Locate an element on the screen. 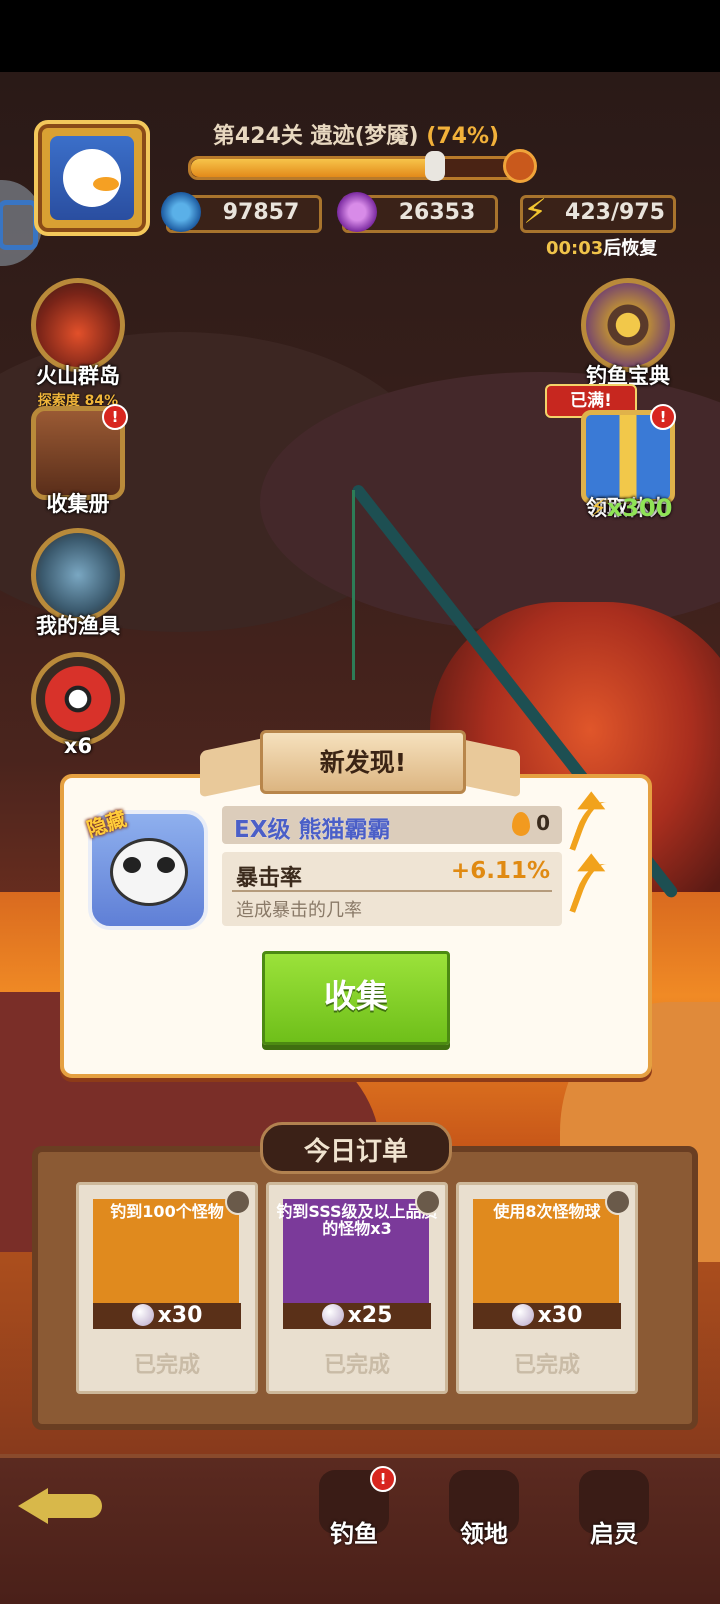  collect-button: 收集 is located at coordinates (356, 998).